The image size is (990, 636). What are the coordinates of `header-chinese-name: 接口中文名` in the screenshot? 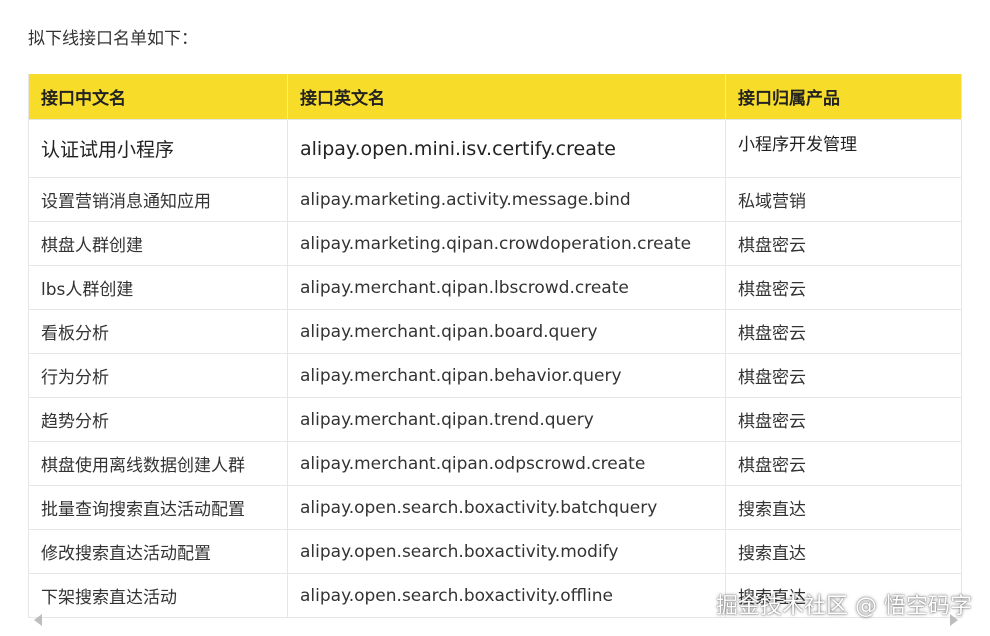 It's located at (158, 97).